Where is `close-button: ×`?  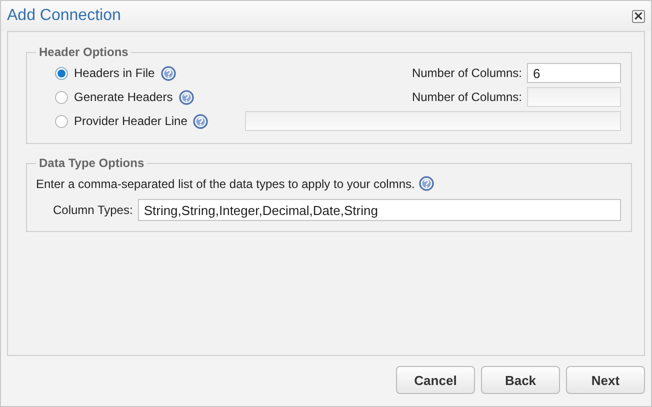
close-button: × is located at coordinates (638, 16).